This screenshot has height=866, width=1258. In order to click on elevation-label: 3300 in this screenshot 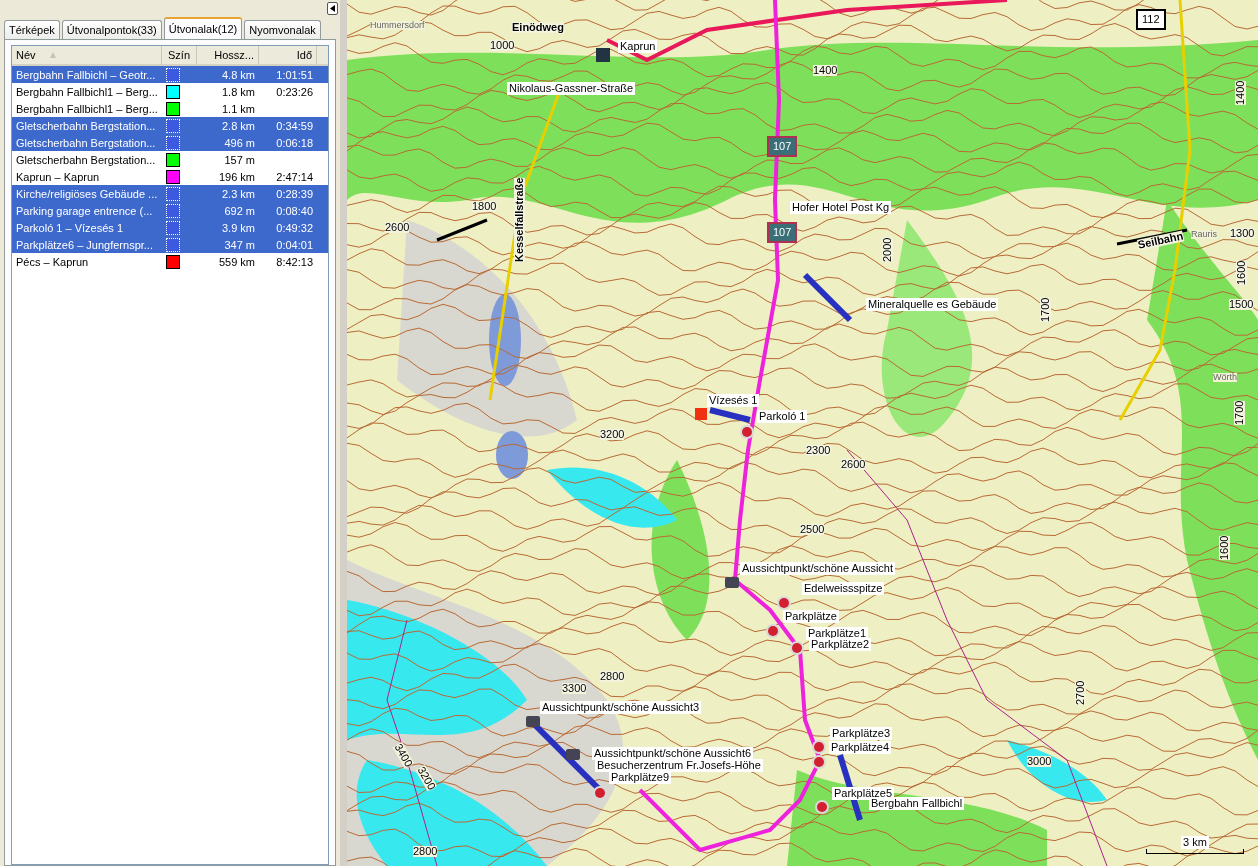, I will do `click(574, 688)`.